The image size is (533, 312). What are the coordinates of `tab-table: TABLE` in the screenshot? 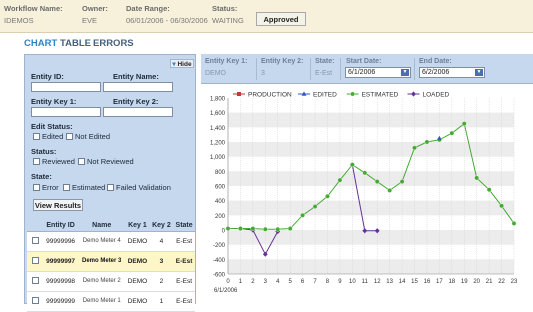 It's located at (75, 43).